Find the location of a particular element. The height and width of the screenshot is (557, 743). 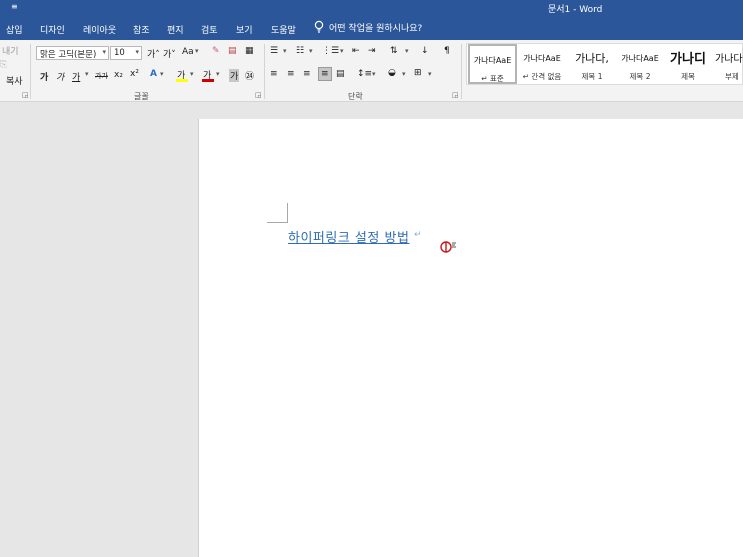

style-subtitle: 가나다 부제 is located at coordinates (727, 64).